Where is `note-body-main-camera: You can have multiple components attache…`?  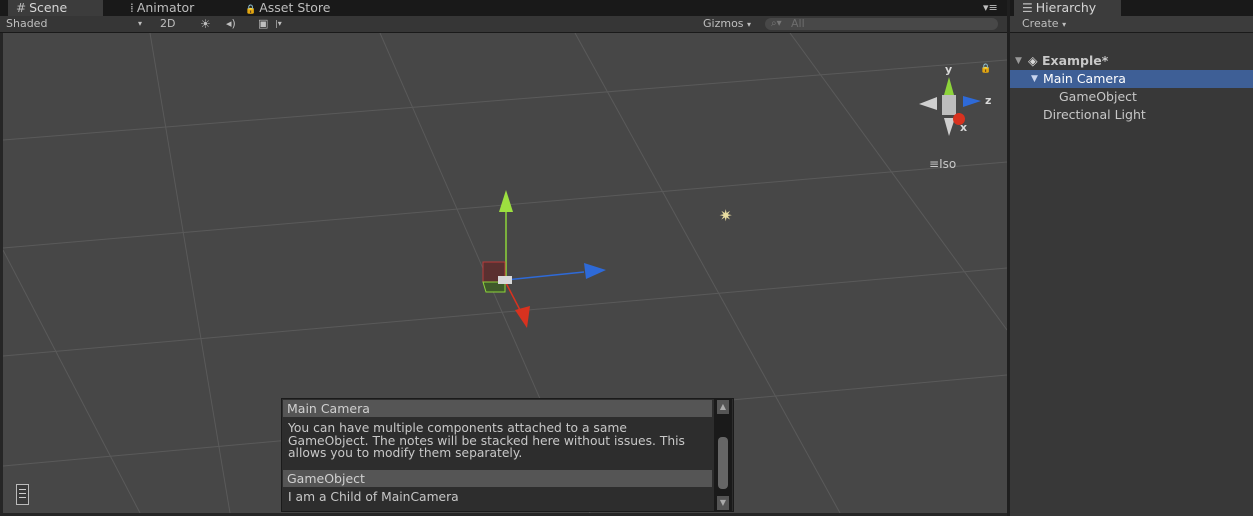
note-body-main-camera: You can have multiple components attache… is located at coordinates (486, 440).